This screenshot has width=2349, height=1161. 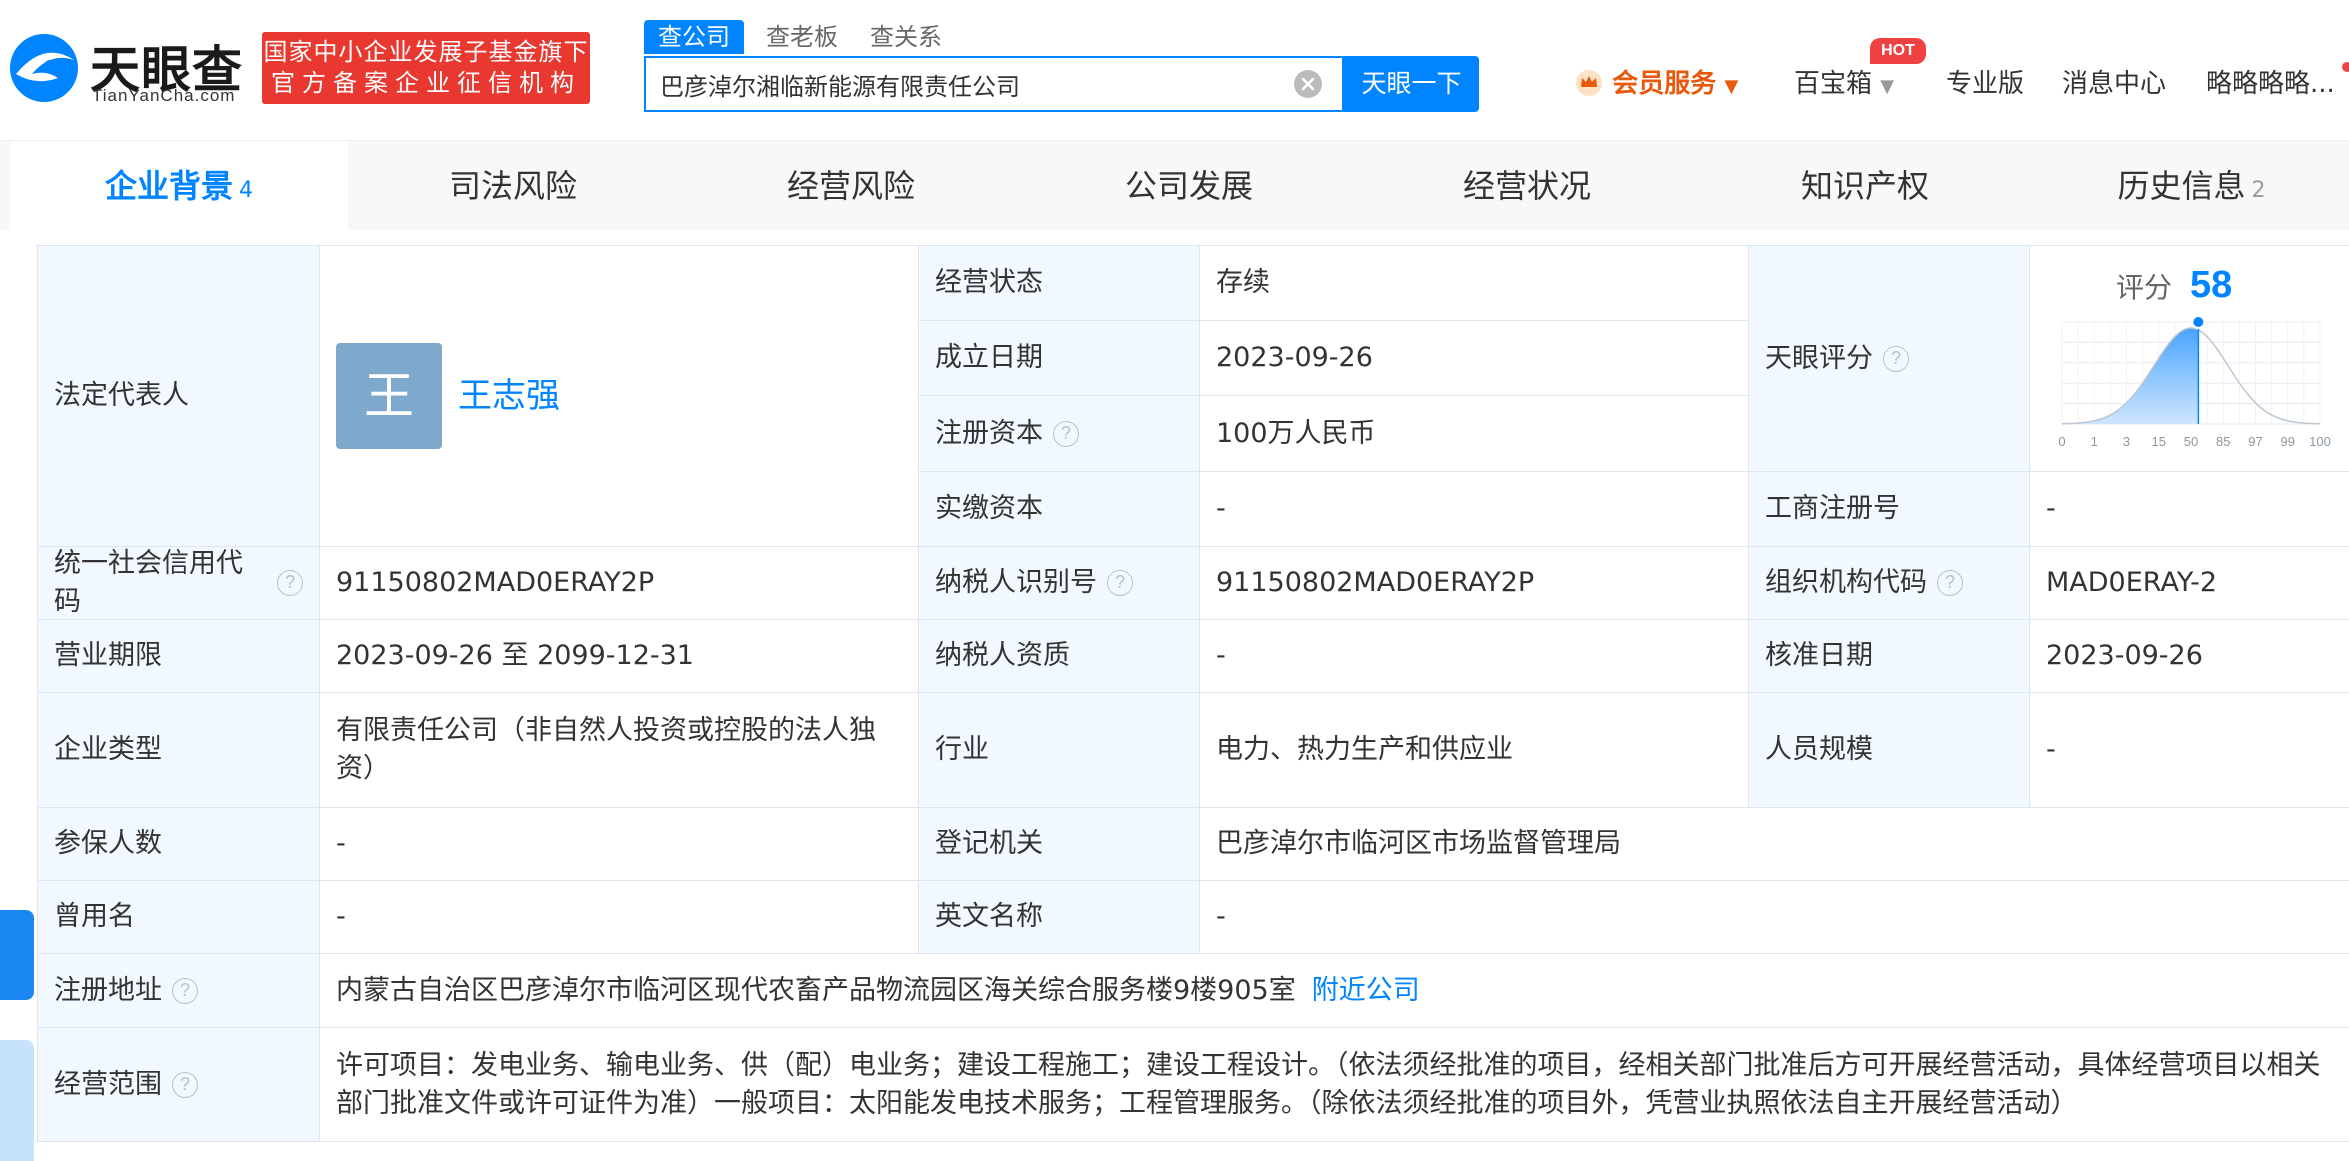 What do you see at coordinates (389, 396) in the screenshot?
I see `avatar: 王` at bounding box center [389, 396].